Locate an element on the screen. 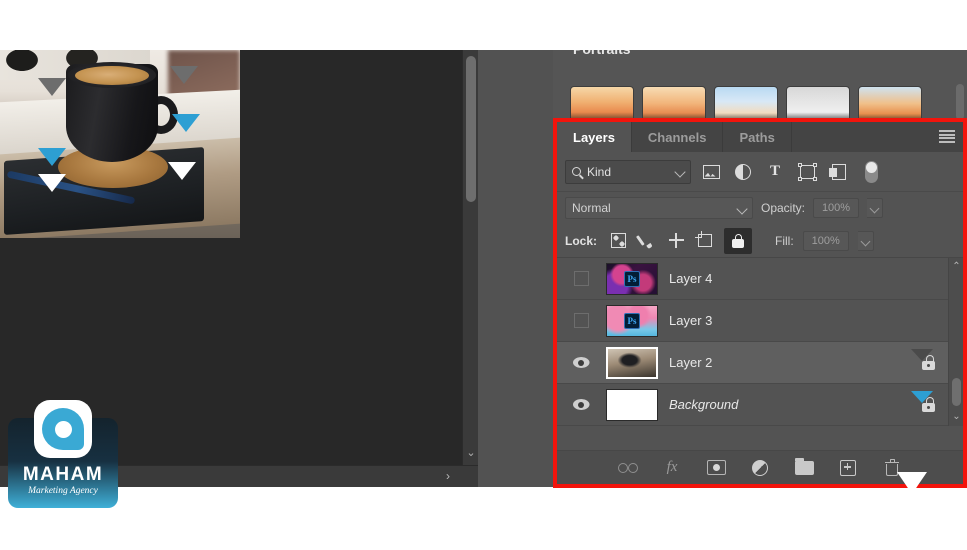 The height and width of the screenshot is (550, 967). layer-style-fx-icon: fx is located at coordinates (672, 468).